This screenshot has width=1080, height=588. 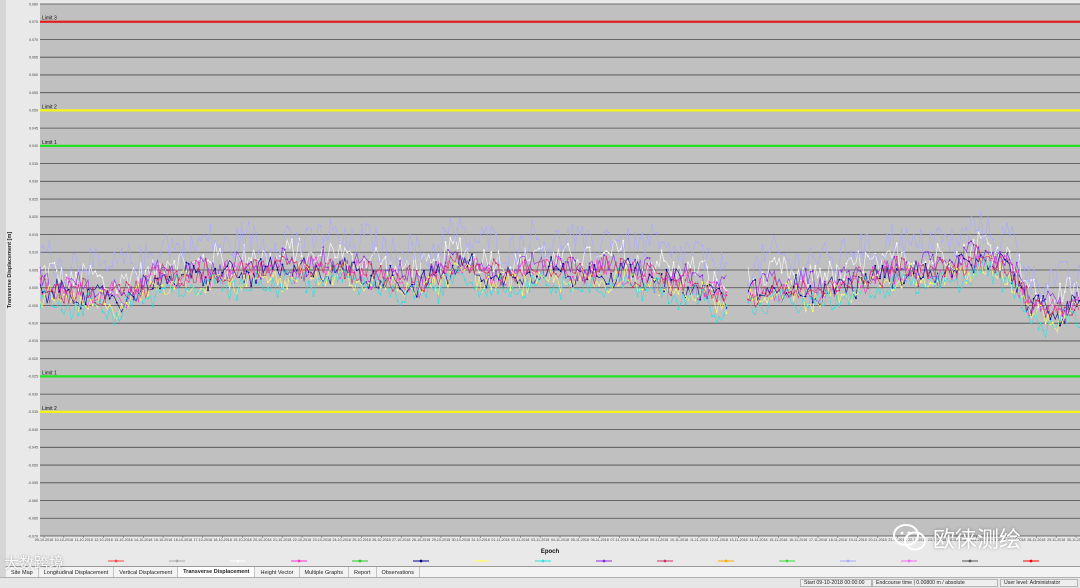 What do you see at coordinates (33, 58) in the screenshot?
I see `y-tick-label: 0.065` at bounding box center [33, 58].